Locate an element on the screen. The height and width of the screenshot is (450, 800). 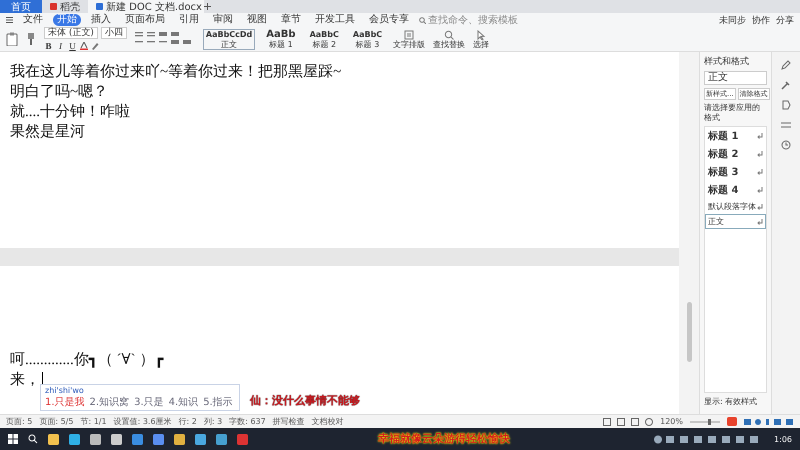
toolbar-action: 未同步 is located at coordinates (732, 20).